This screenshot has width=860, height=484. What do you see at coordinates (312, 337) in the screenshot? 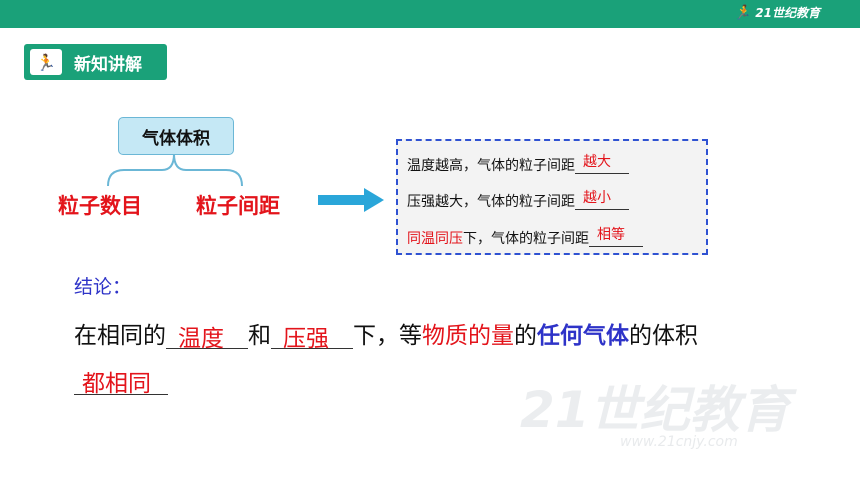
I see `answer-blank: 压强` at bounding box center [312, 337].